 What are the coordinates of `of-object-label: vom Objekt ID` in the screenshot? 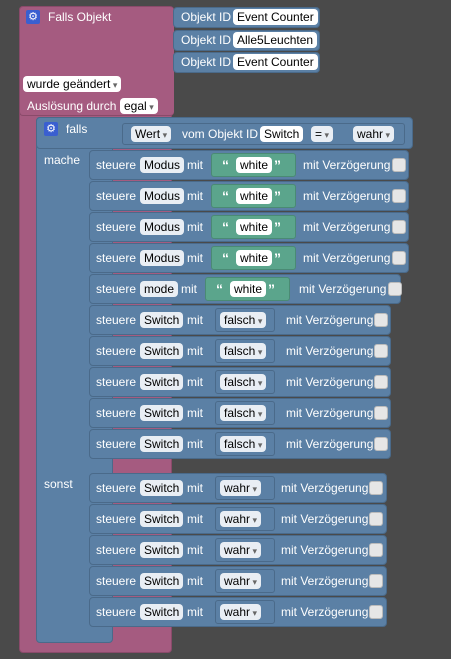 It's located at (220, 134).